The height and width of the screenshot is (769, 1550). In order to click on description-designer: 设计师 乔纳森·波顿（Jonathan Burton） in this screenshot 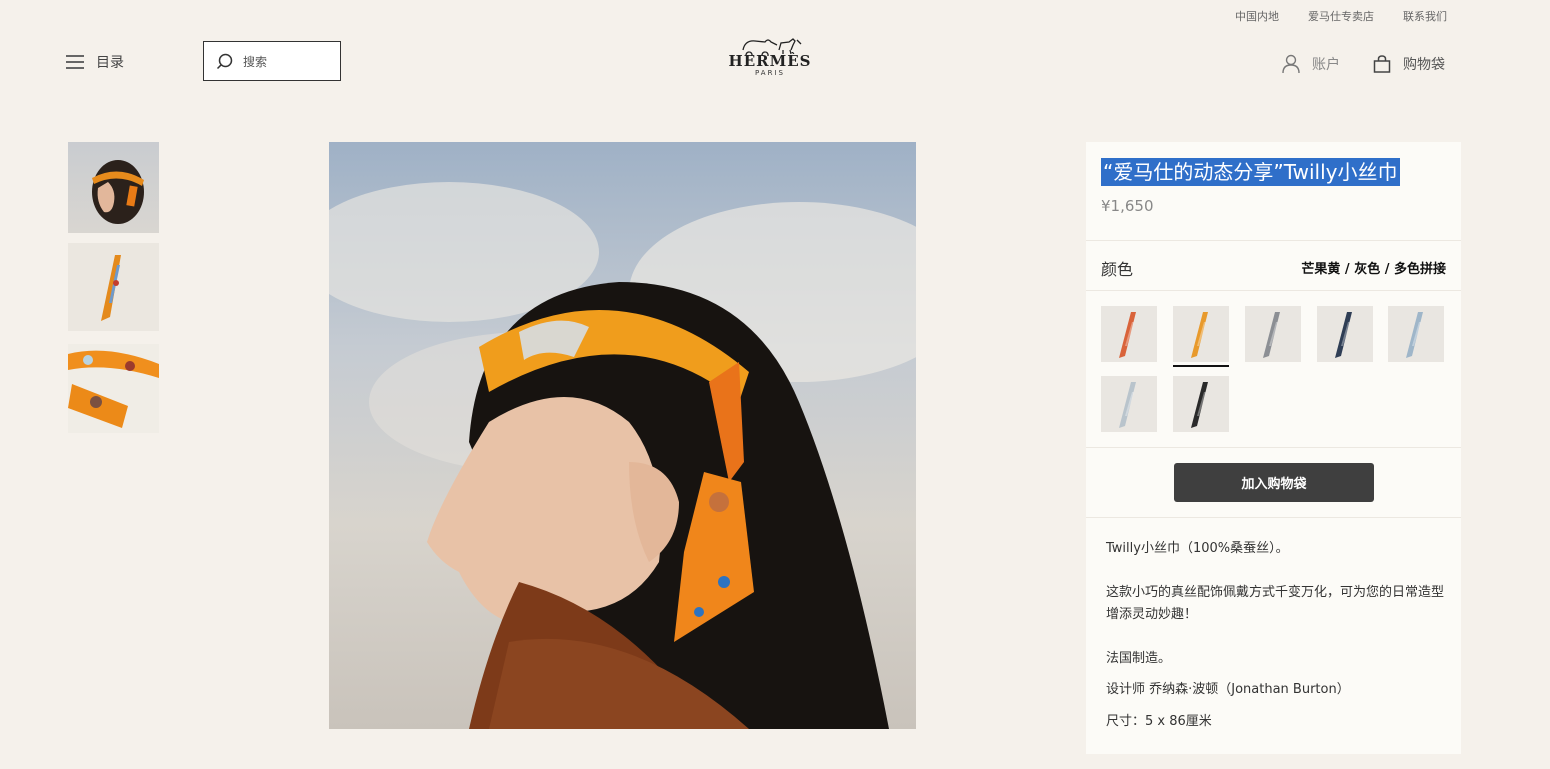, I will do `click(1228, 689)`.